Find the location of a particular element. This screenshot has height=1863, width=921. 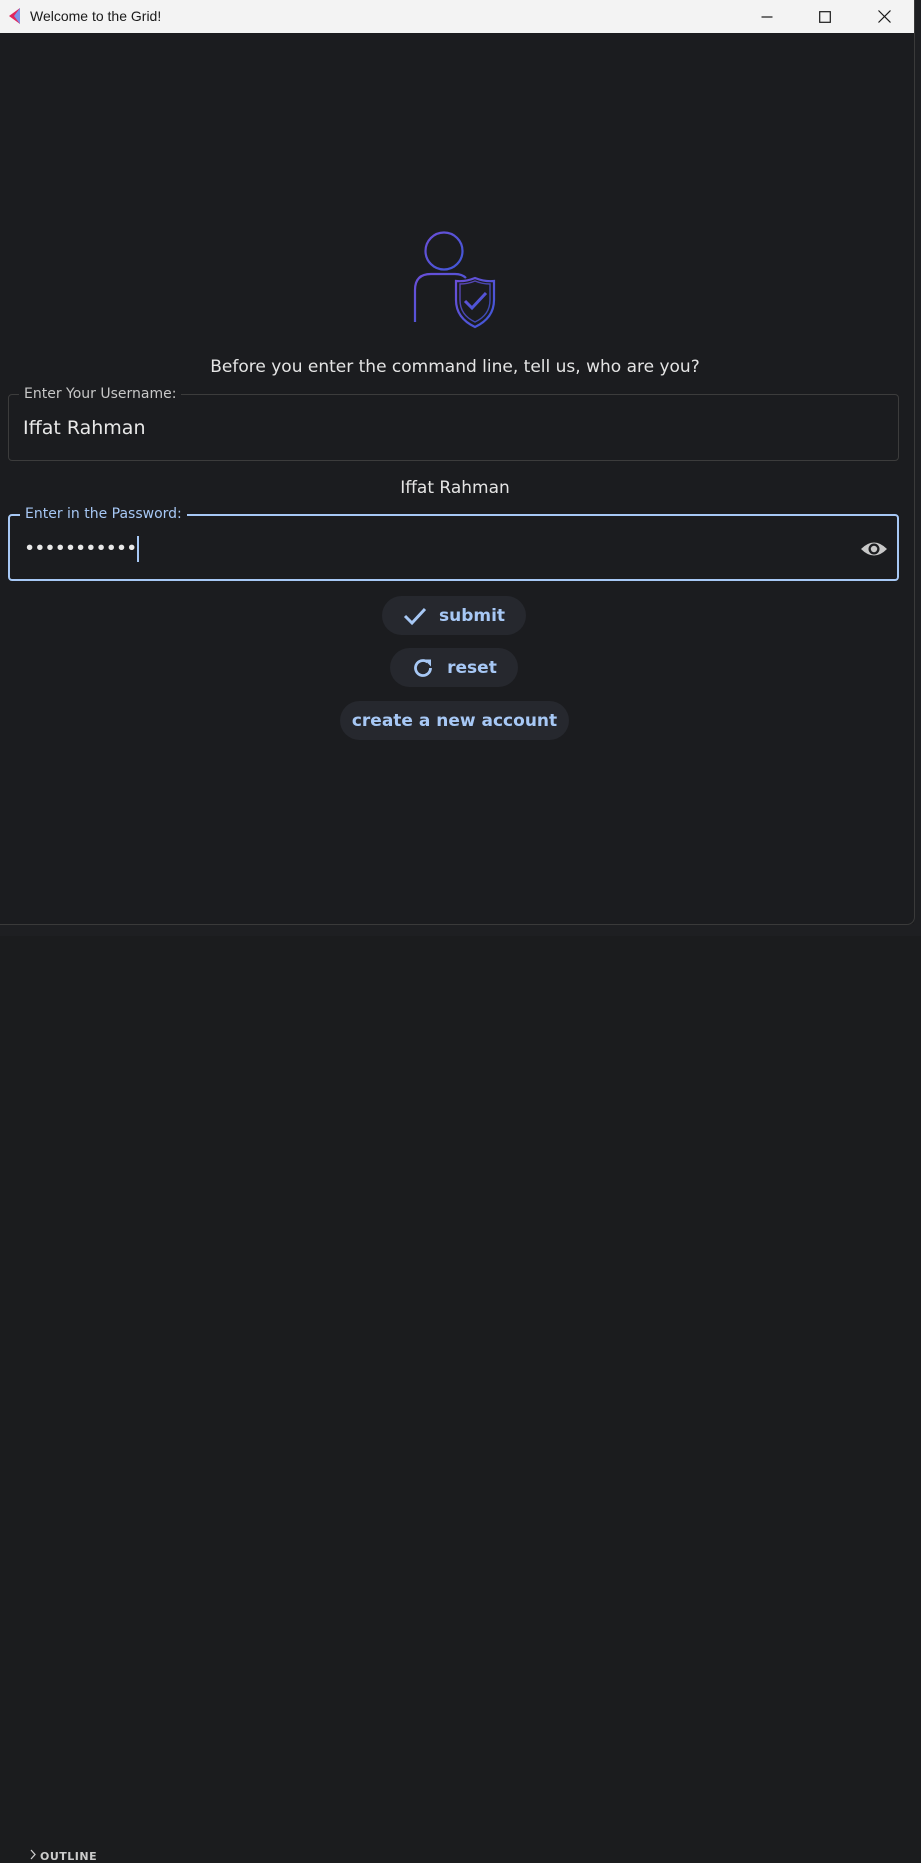

reset-button: reset is located at coordinates (454, 667).